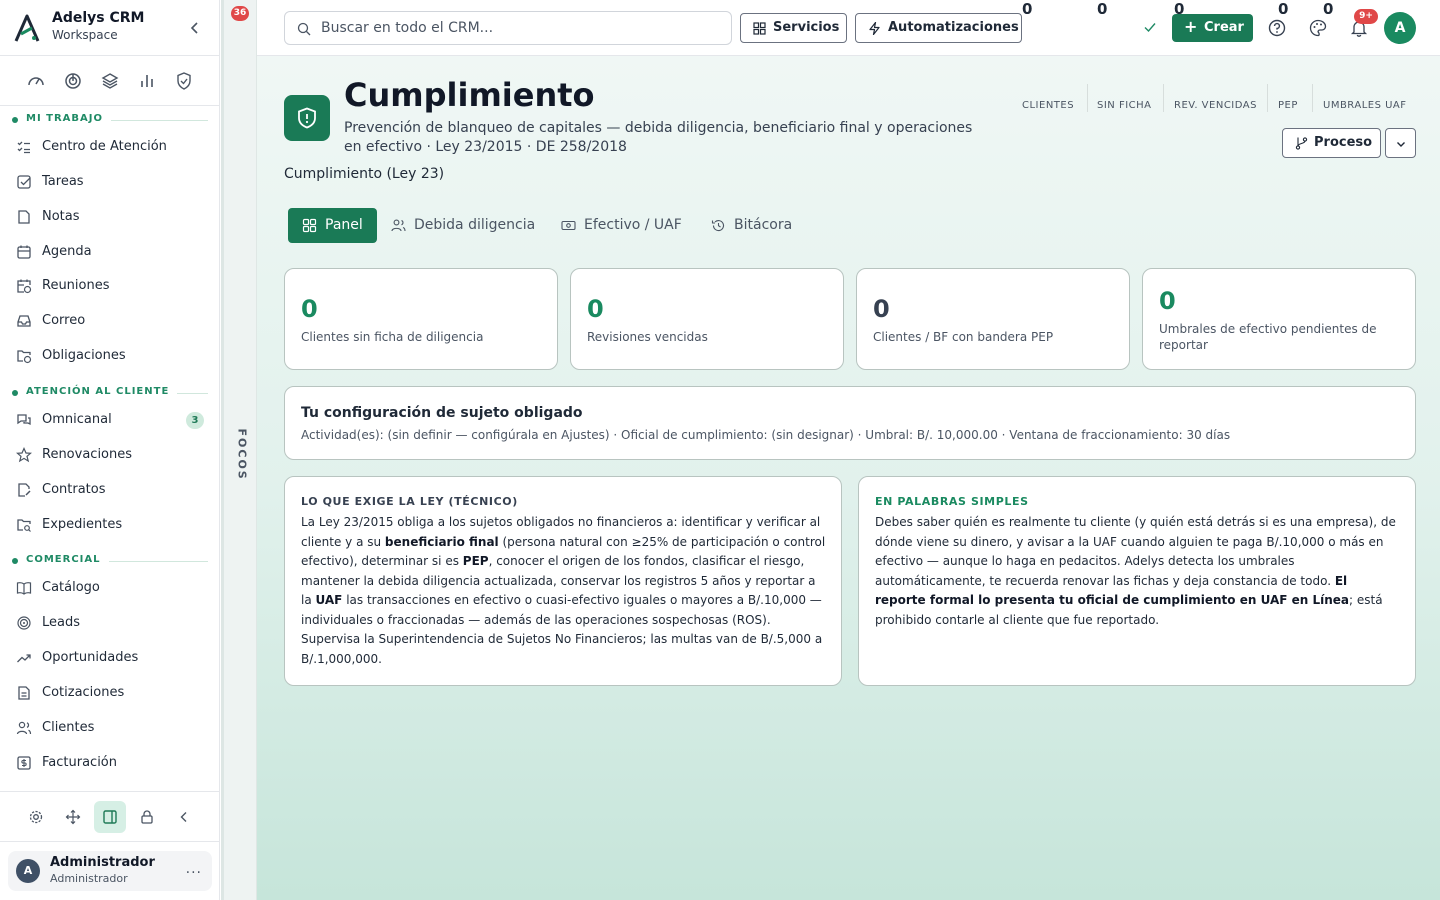  I want to click on file-edit-icon, so click(24, 490).